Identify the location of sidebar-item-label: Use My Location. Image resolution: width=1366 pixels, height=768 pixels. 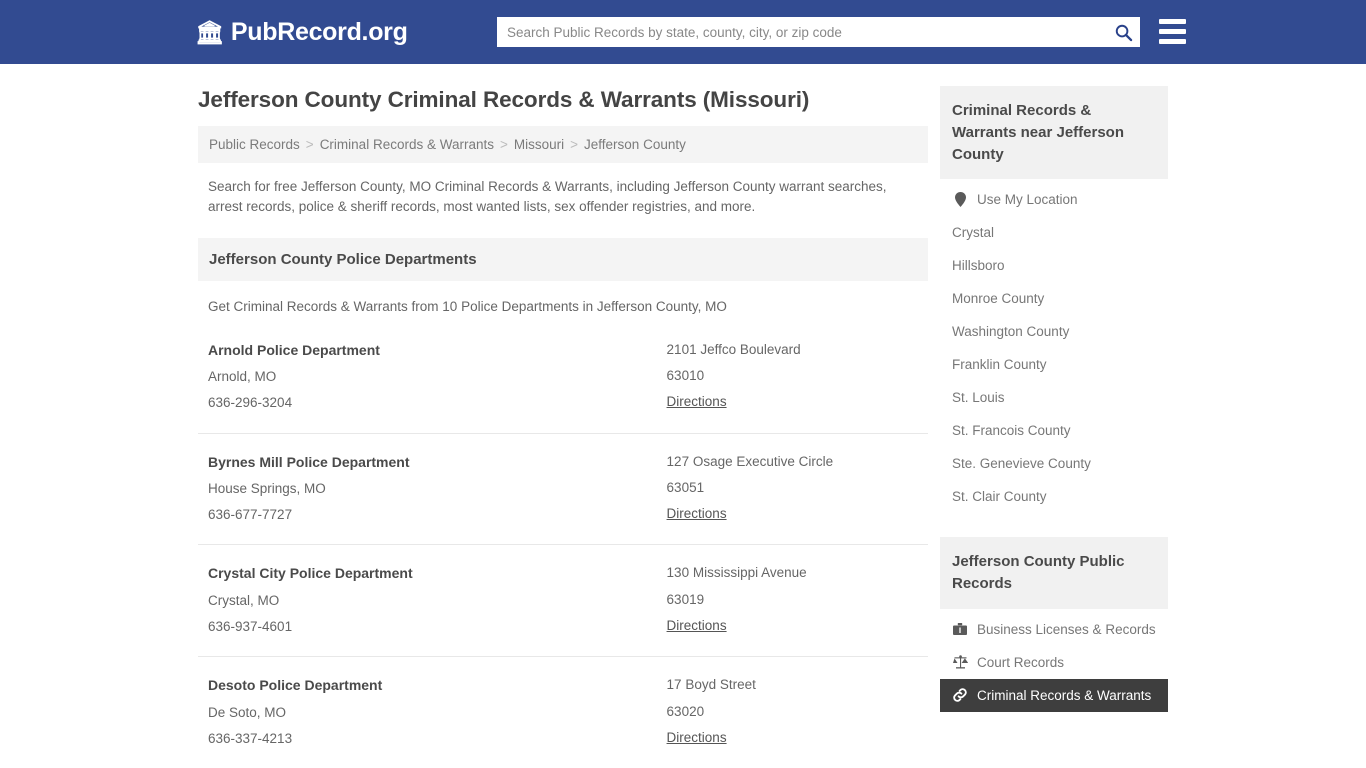
(1027, 200).